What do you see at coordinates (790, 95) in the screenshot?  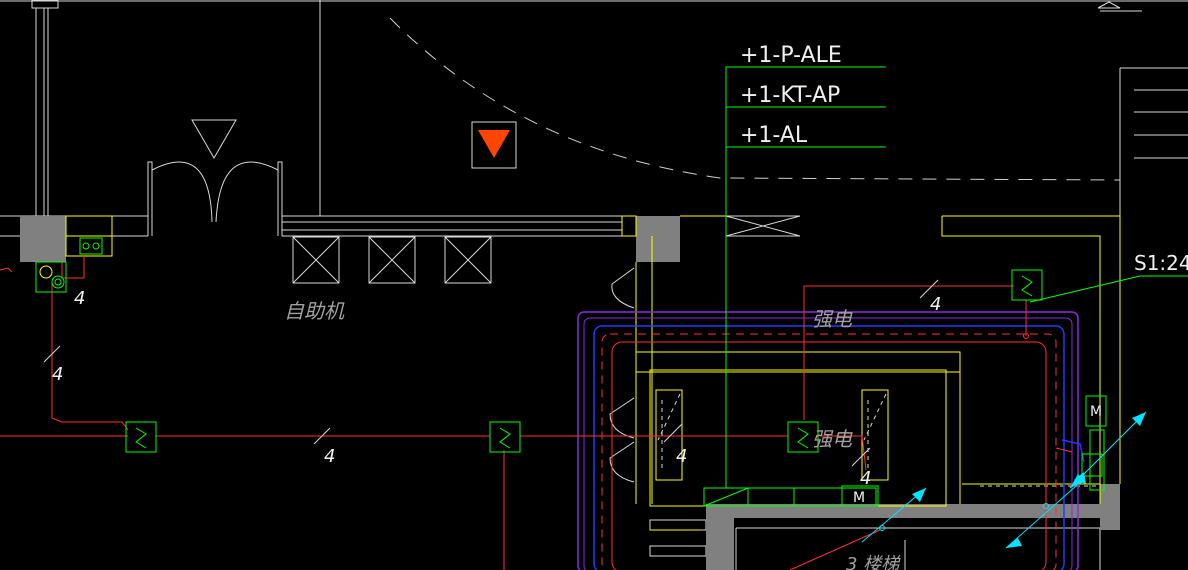 I see `panel-label-ktap: +1-KT-AP` at bounding box center [790, 95].